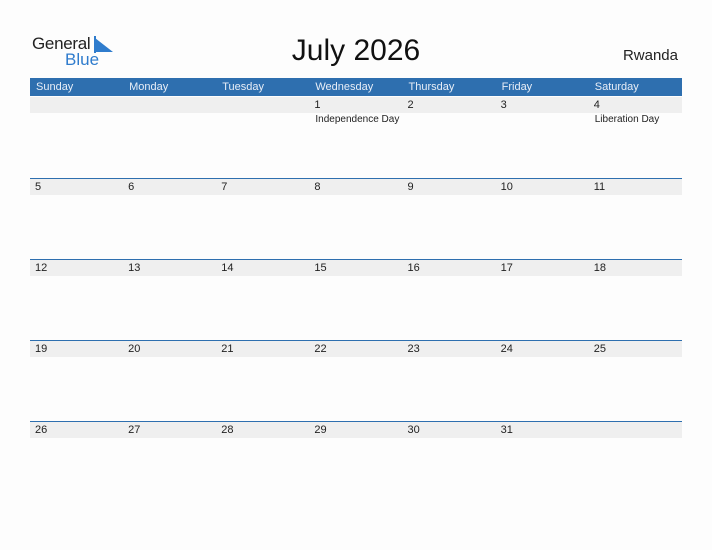 This screenshot has width=712, height=550. What do you see at coordinates (38, 187) in the screenshot?
I see `day-number: 5` at bounding box center [38, 187].